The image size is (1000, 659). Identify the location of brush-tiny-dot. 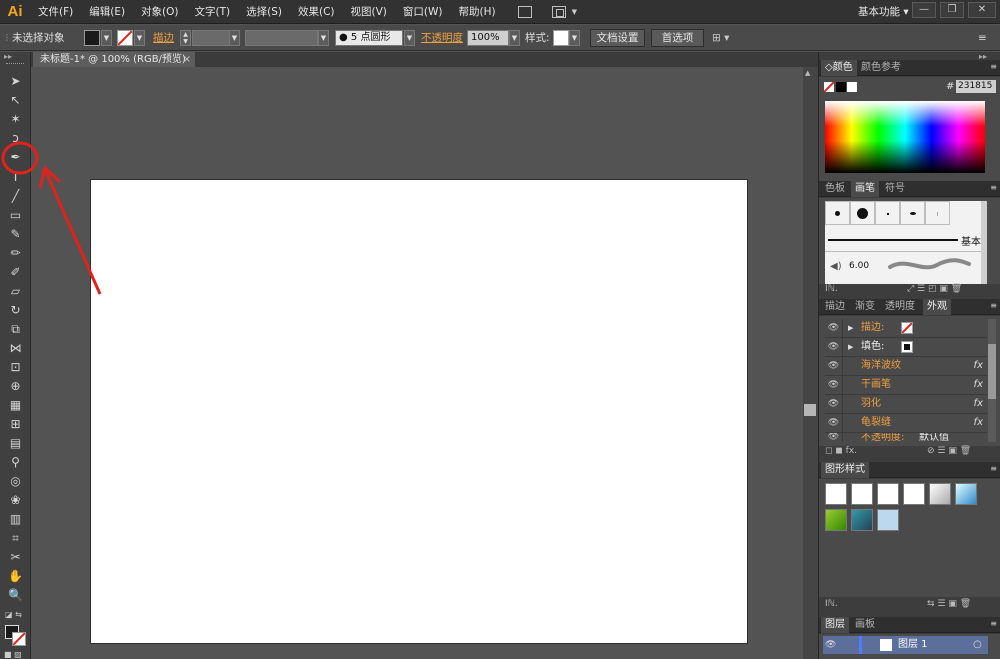
(887, 213).